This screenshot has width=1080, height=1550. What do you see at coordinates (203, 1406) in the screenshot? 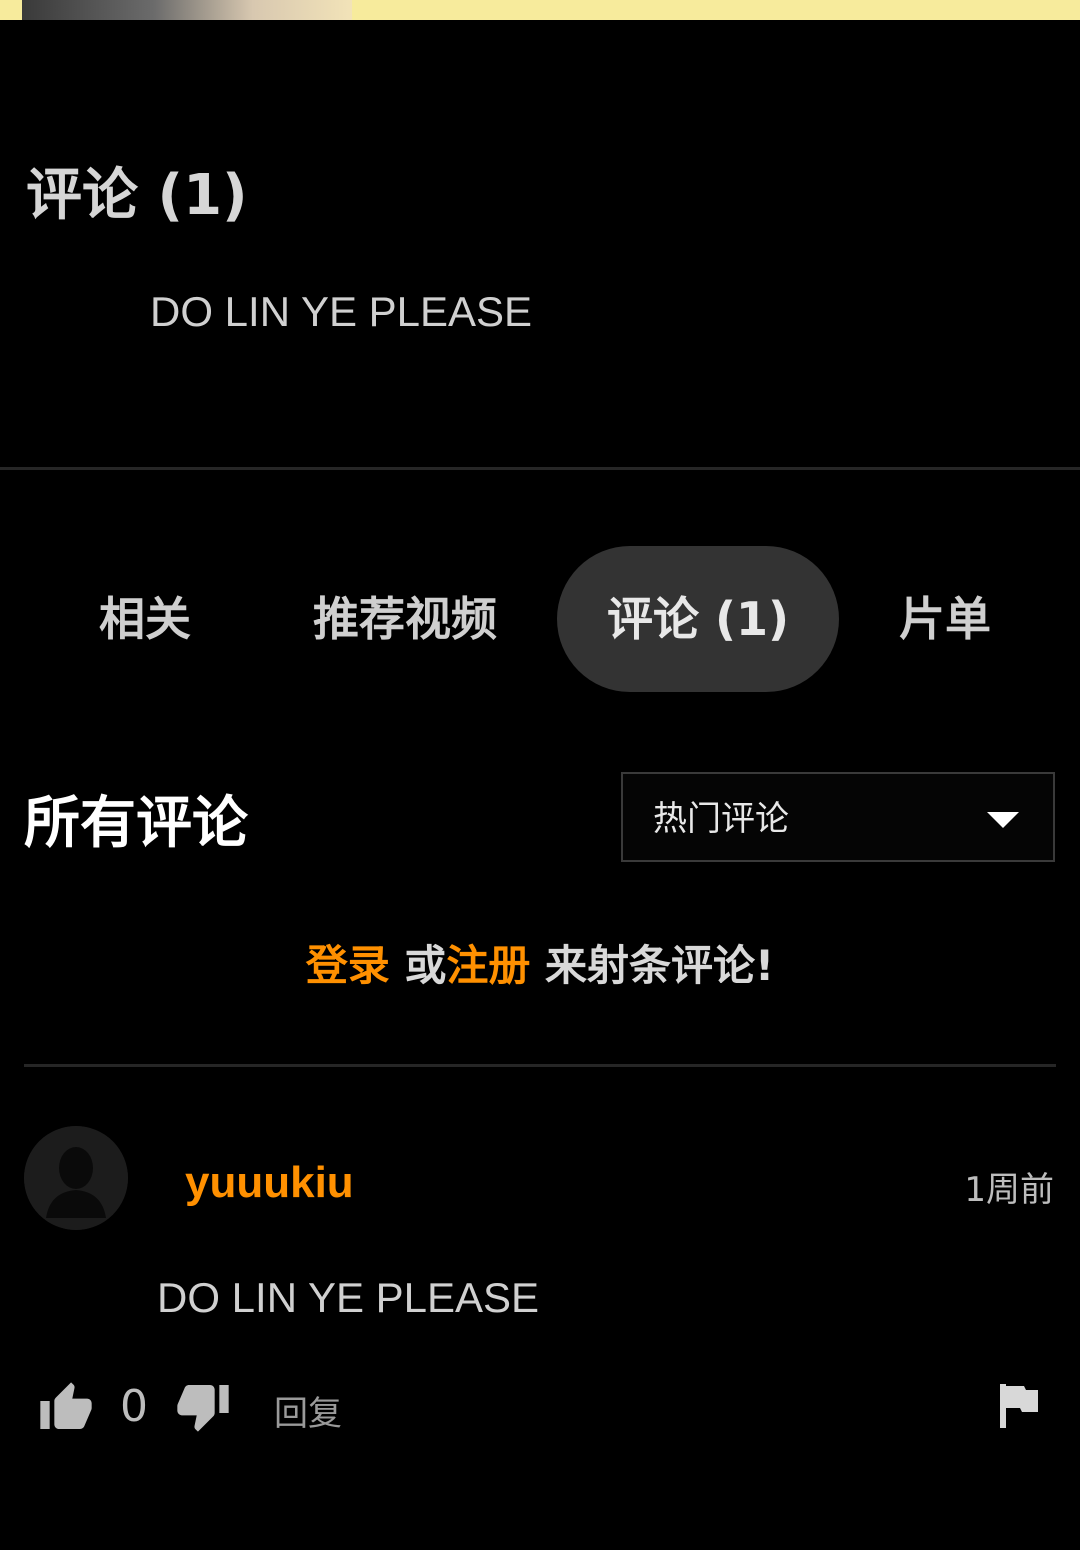
I see `thumbs-down-icon` at bounding box center [203, 1406].